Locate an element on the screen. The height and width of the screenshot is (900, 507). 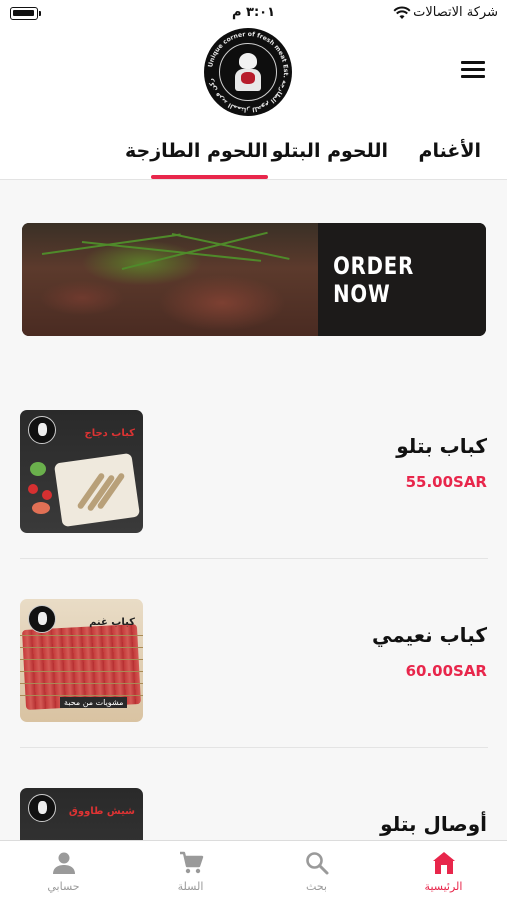
home-icon is located at coordinates (443, 863).